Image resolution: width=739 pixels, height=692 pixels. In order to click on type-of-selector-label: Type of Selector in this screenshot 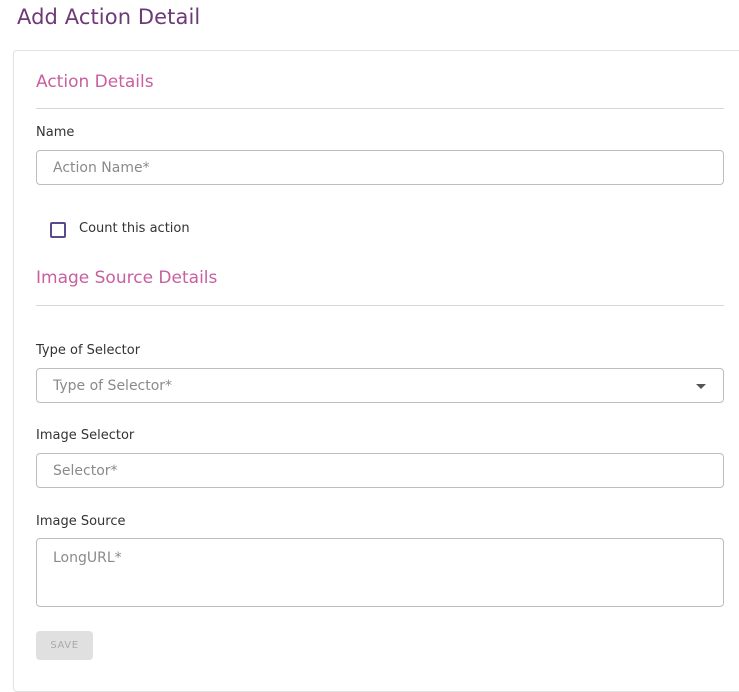, I will do `click(88, 350)`.